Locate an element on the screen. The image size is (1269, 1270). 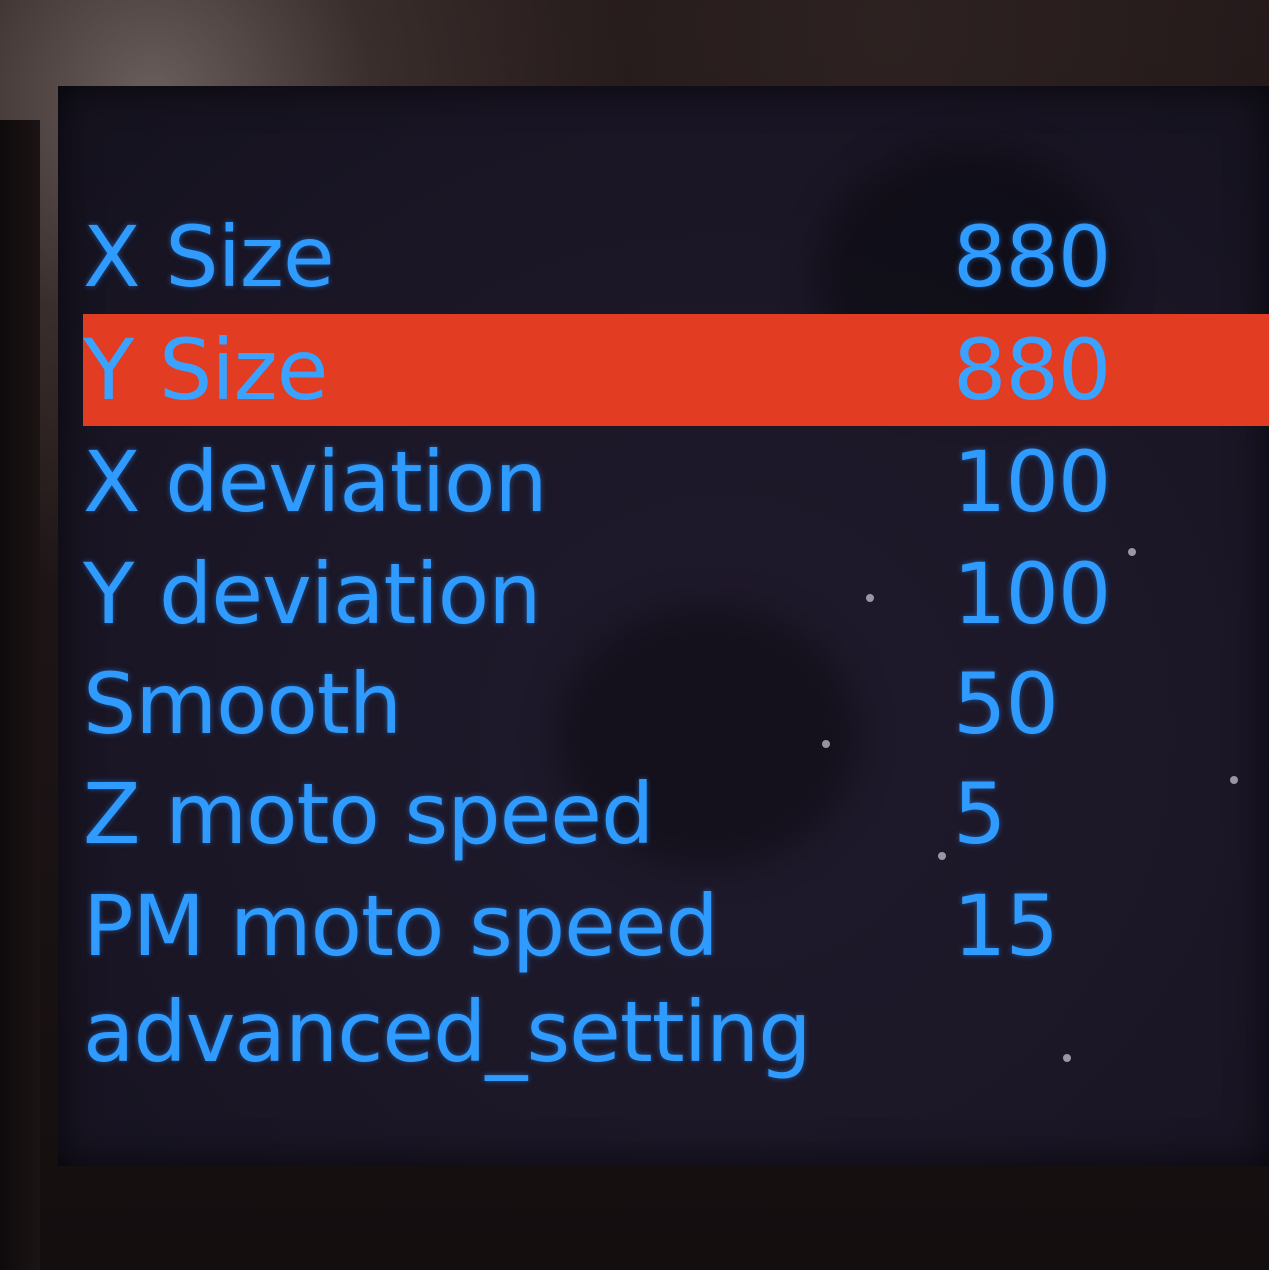
menu-item-x-size: X Size 880 is located at coordinates (676, 257).